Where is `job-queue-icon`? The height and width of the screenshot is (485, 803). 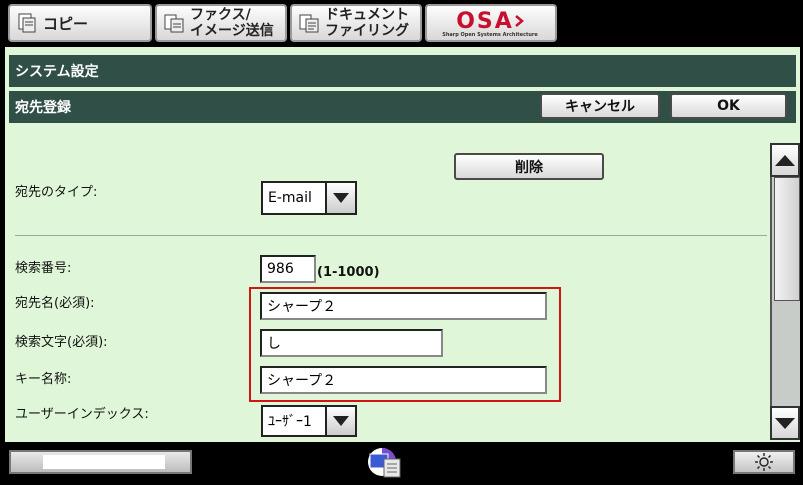
job-queue-icon is located at coordinates (386, 463).